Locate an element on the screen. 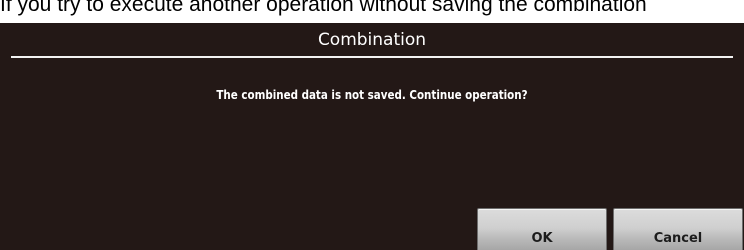  cancel-button-label: Cancel is located at coordinates (678, 238).